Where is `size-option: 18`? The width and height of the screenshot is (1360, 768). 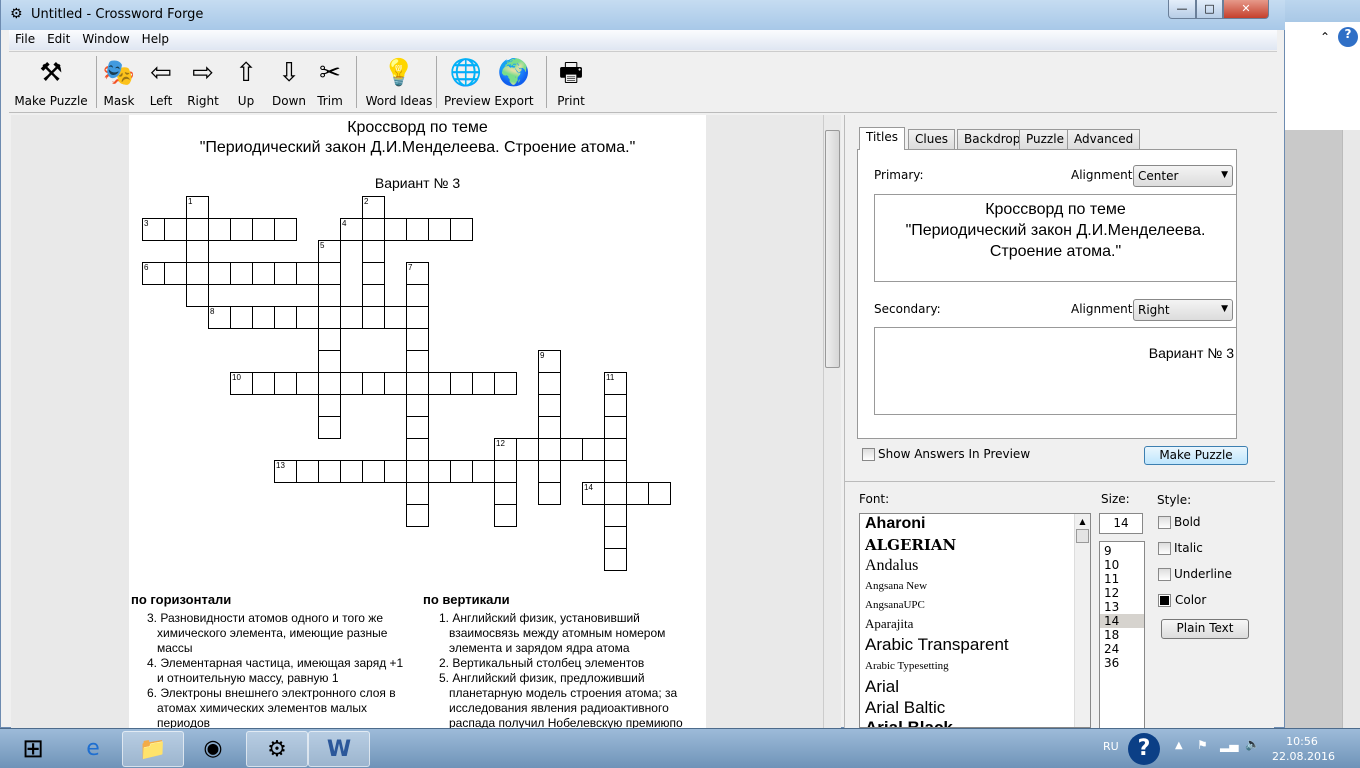 size-option: 18 is located at coordinates (1122, 635).